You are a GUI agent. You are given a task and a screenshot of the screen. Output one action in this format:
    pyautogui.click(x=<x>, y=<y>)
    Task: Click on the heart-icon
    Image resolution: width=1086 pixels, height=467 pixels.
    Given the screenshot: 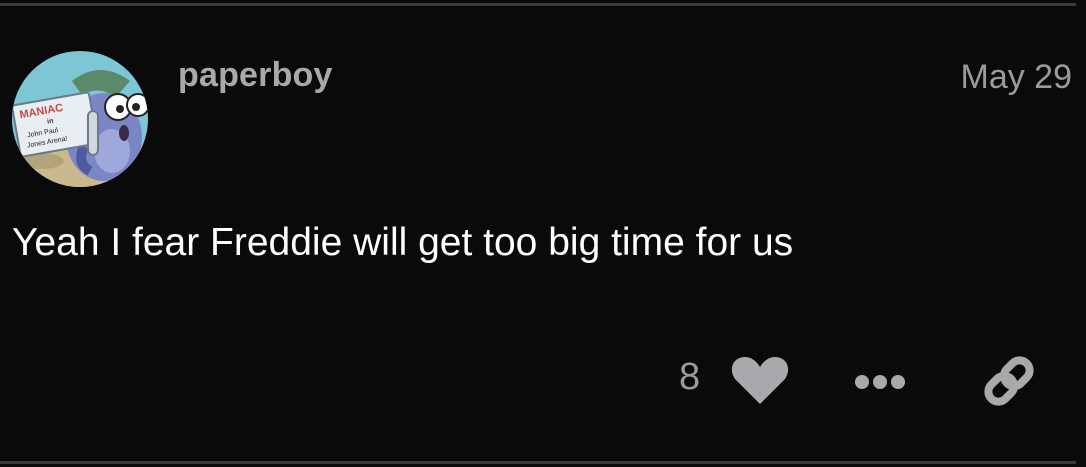 What is the action you would take?
    pyautogui.click(x=760, y=380)
    